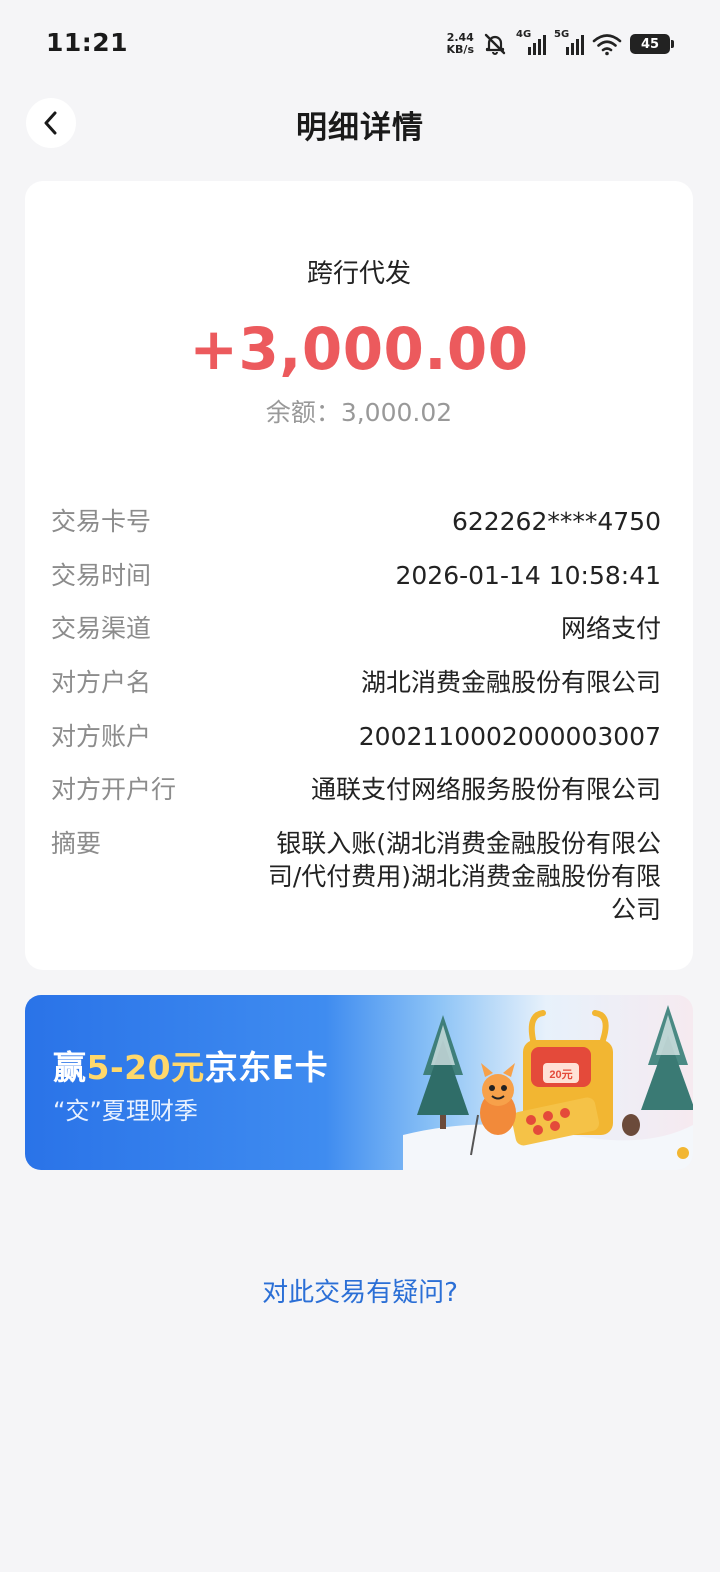 Image resolution: width=720 pixels, height=1572 pixels. Describe the element at coordinates (101, 628) in the screenshot. I see `field-label: 交易渠道` at that location.